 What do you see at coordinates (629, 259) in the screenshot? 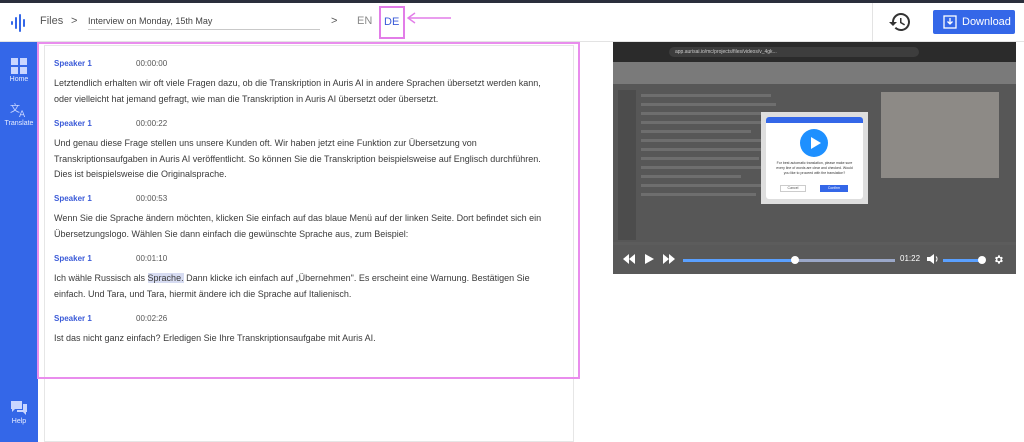
I see `rewind-icon` at bounding box center [629, 259].